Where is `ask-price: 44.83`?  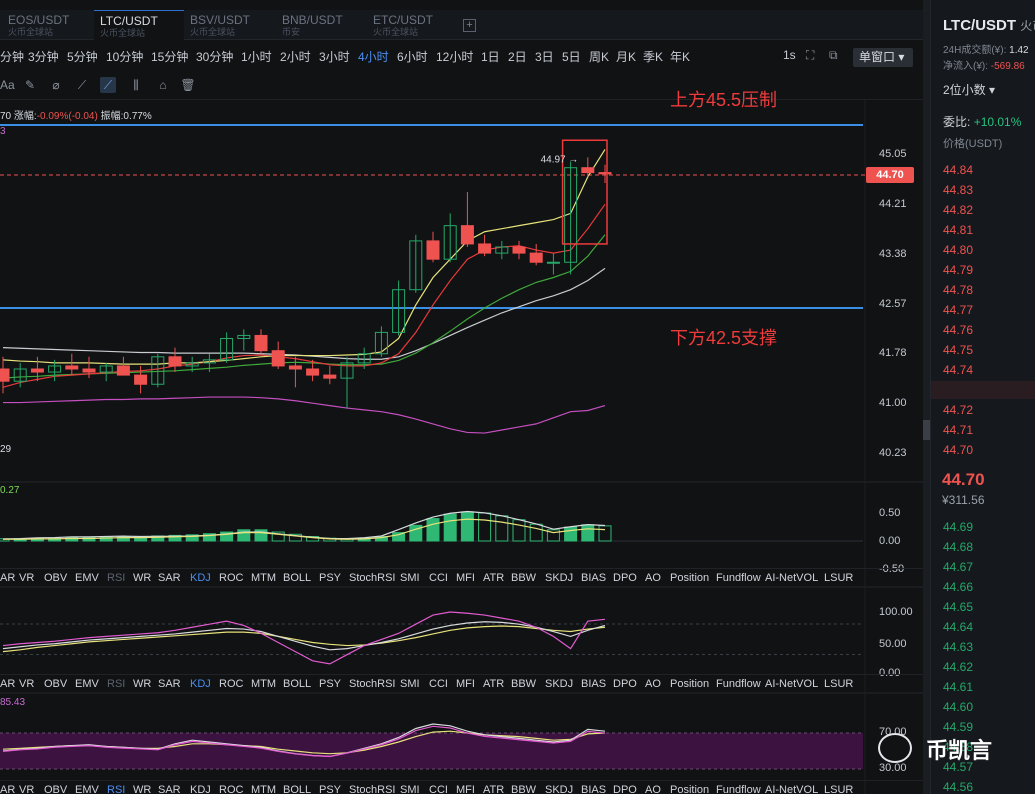 ask-price: 44.83 is located at coordinates (958, 190).